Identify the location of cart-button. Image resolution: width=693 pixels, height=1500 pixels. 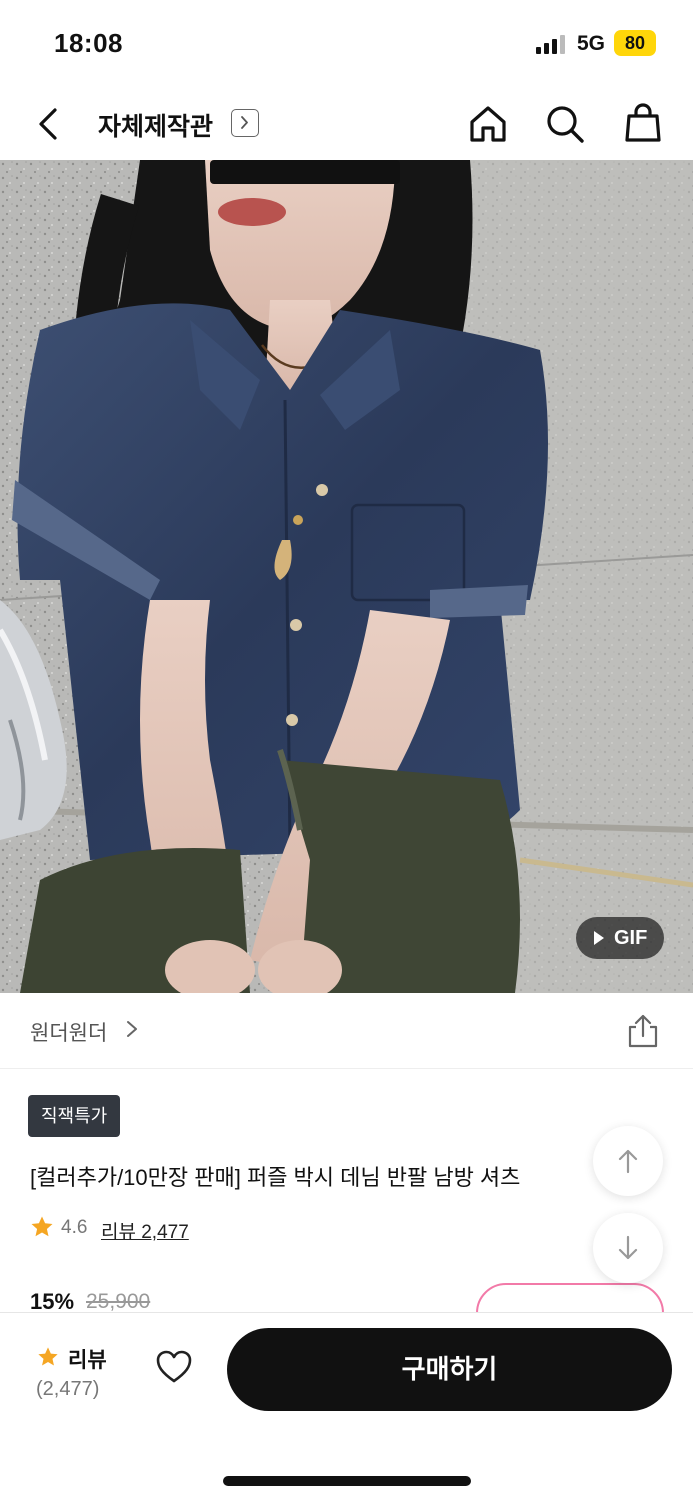
(643, 122).